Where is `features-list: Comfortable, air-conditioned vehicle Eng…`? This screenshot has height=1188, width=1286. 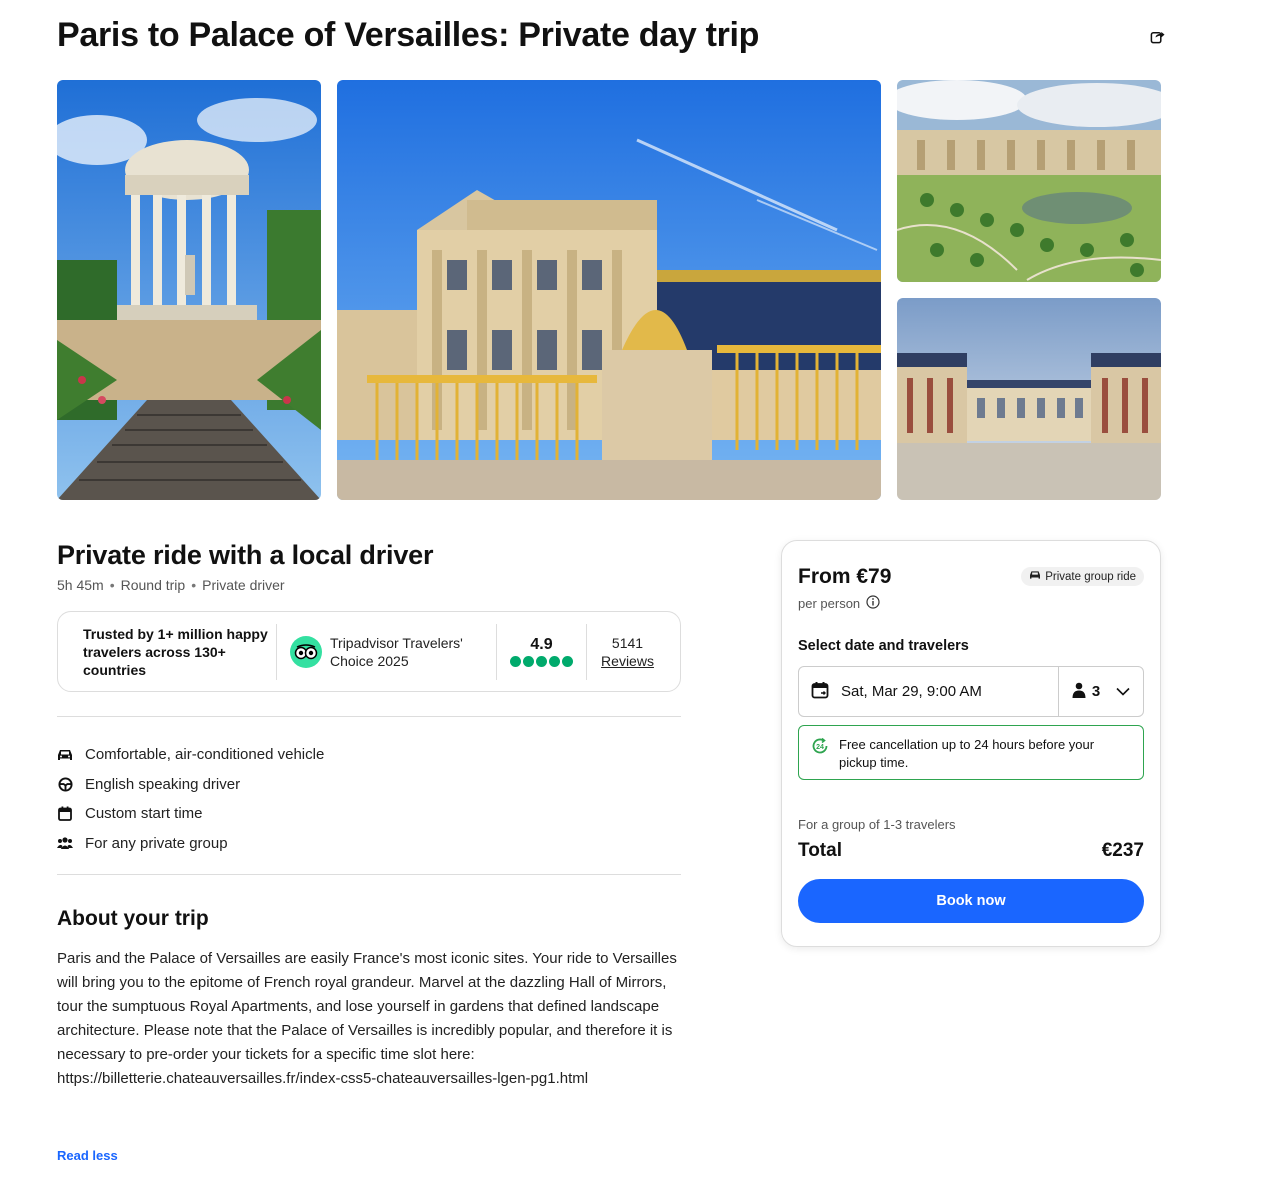 features-list: Comfortable, air-conditioned vehicle Eng… is located at coordinates (190, 799).